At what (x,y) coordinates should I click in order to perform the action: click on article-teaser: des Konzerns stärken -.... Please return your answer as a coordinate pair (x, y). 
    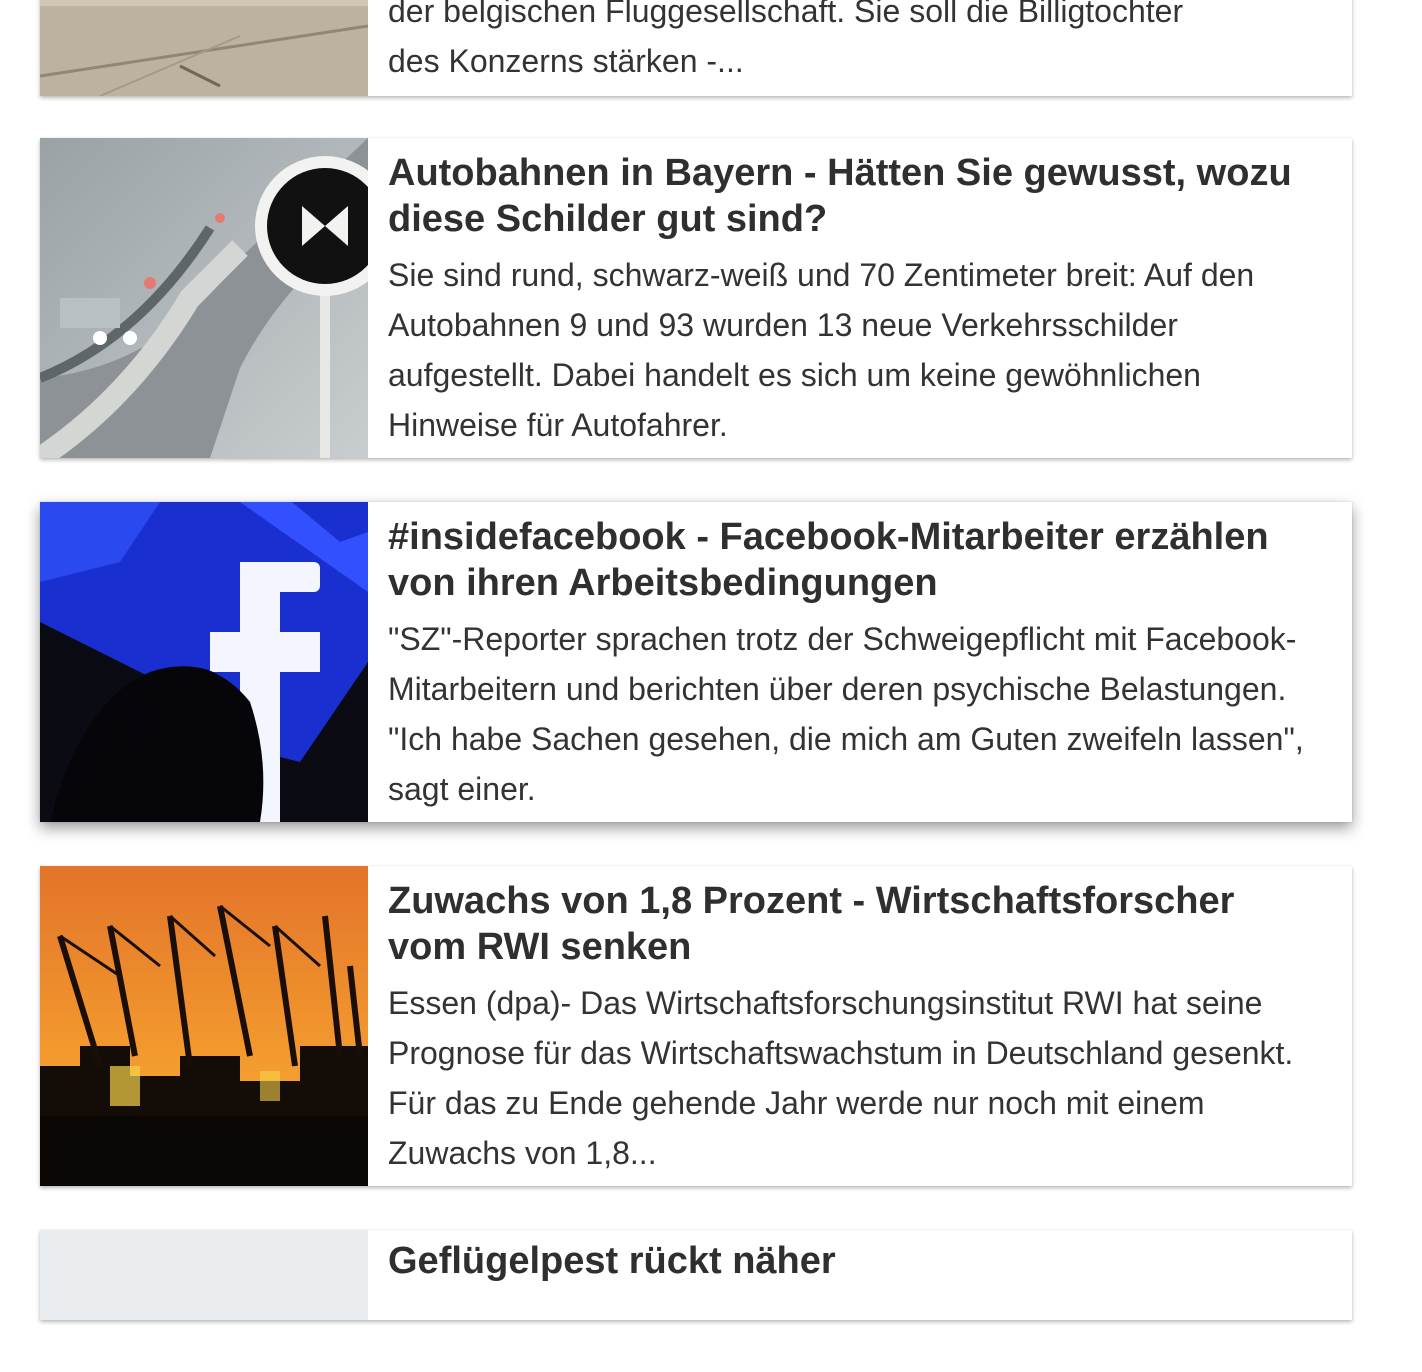
    Looking at the image, I should click on (566, 61).